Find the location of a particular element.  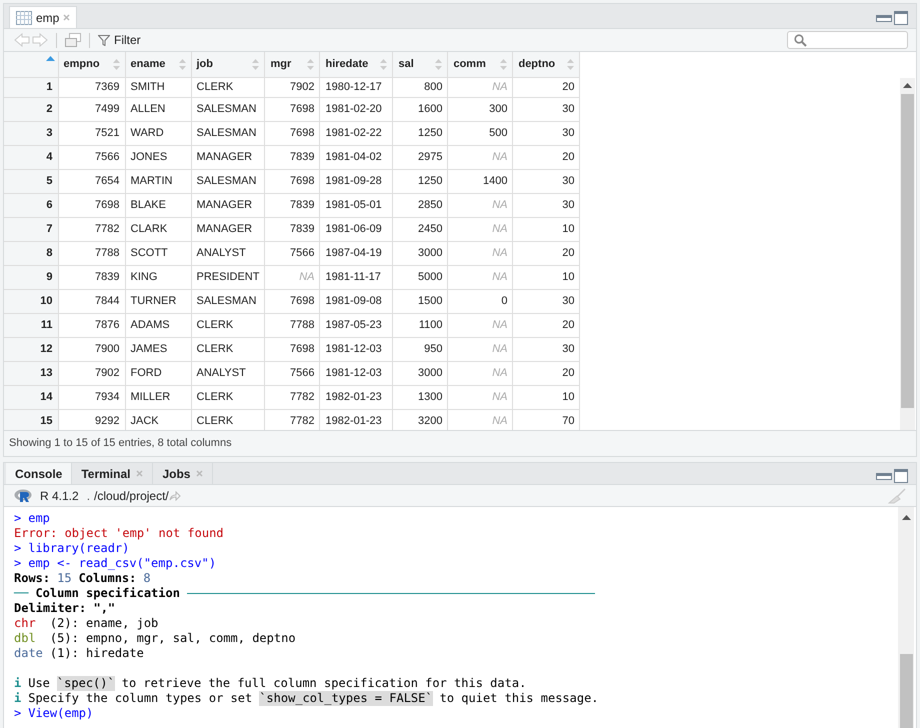

column-header: comm is located at coordinates (480, 64).